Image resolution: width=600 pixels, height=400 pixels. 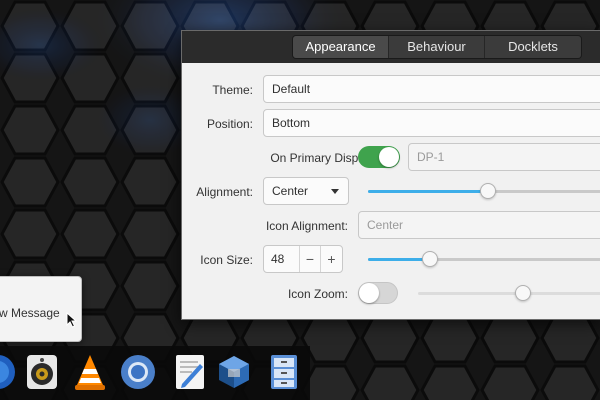 I want to click on icon-size-slider, so click(x=484, y=259).